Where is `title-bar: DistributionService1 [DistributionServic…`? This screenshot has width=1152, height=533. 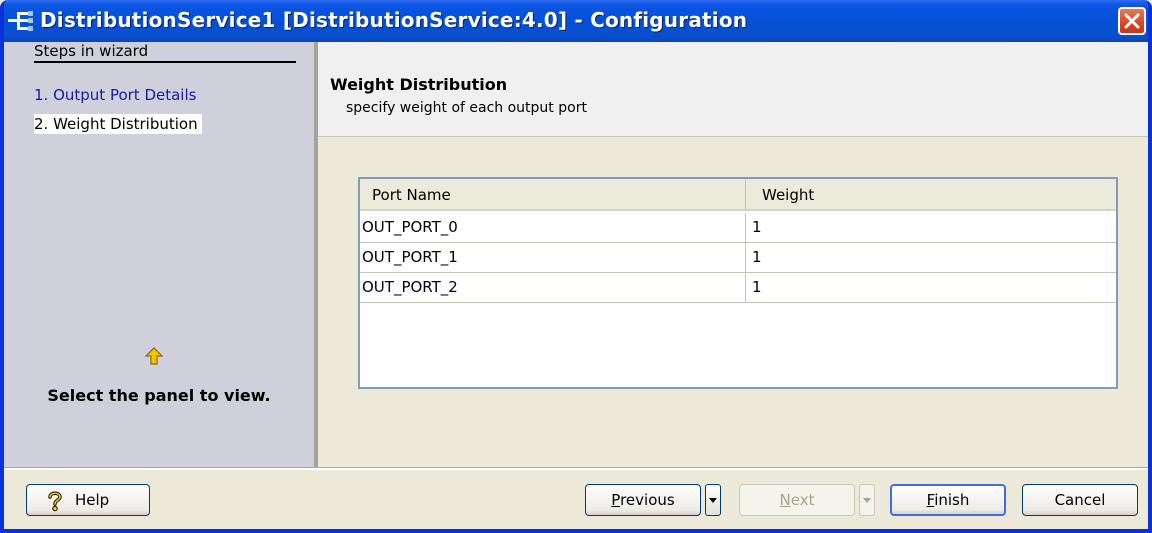 title-bar: DistributionService1 [DistributionServic… is located at coordinates (576, 21).